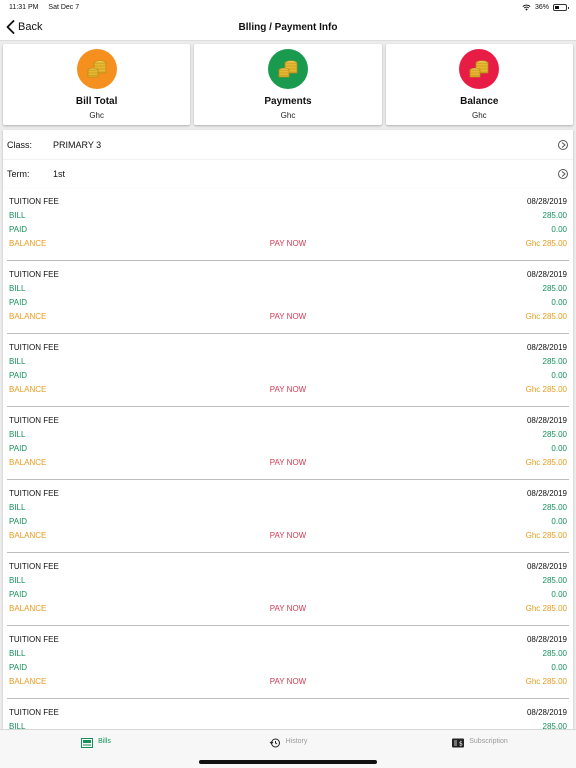  Describe the element at coordinates (458, 743) in the screenshot. I see `subscription-icon: $` at that location.